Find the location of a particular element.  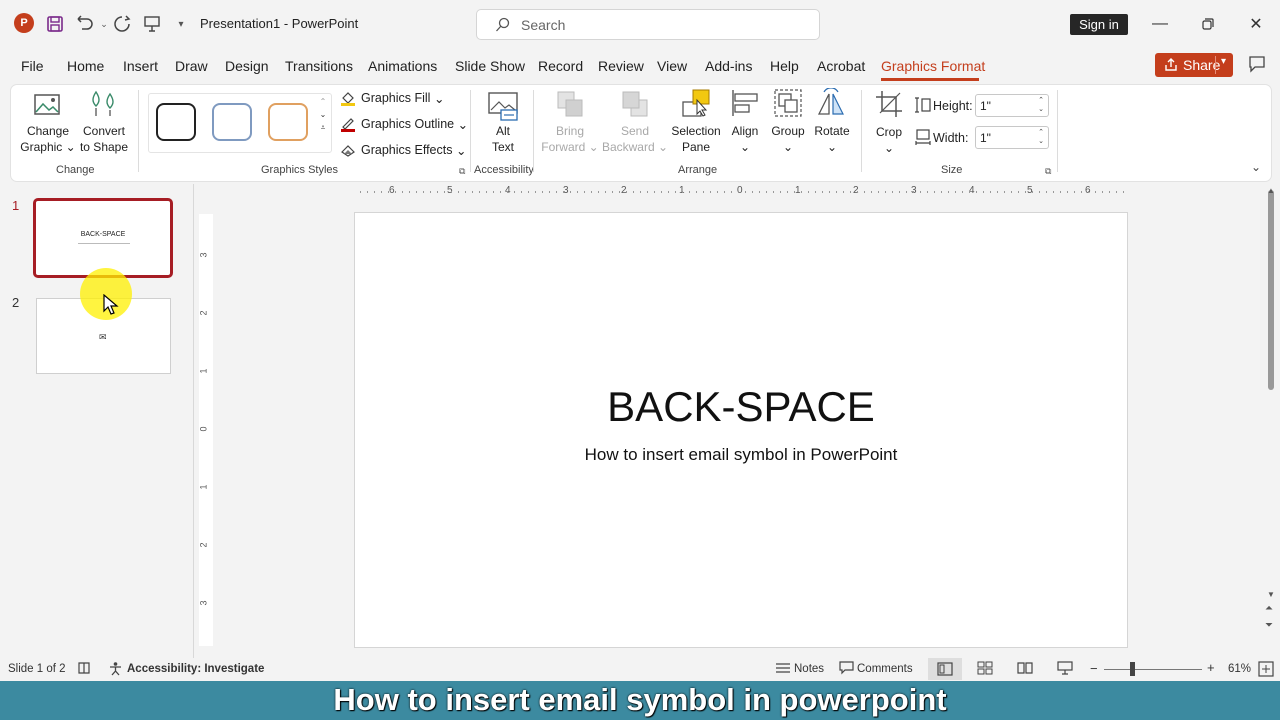

group-button: Group ⌄ is located at coordinates (788, 139).